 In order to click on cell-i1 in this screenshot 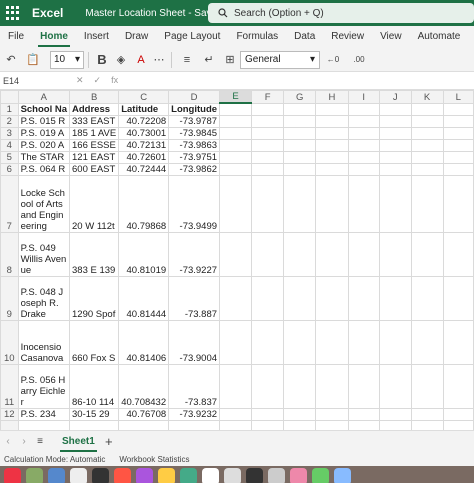, I will do `click(363, 109)`.